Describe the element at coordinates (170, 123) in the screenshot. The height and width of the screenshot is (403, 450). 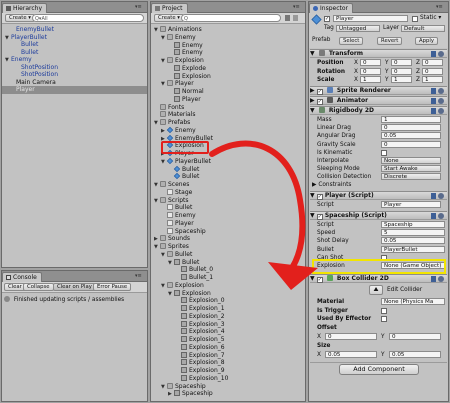
I see `project-item: ▼ Prefabs` at that location.